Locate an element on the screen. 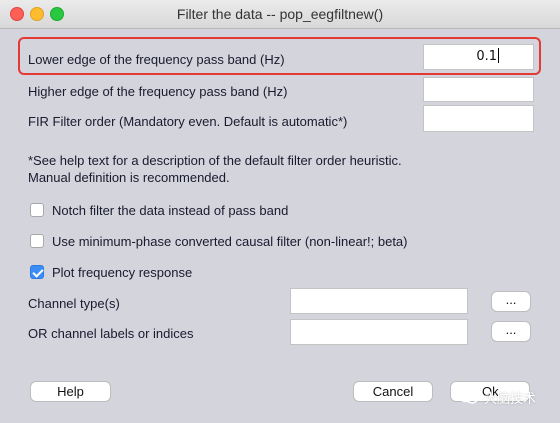 The width and height of the screenshot is (560, 423). channel-labels-label: OR channel labels or indices is located at coordinates (111, 333).